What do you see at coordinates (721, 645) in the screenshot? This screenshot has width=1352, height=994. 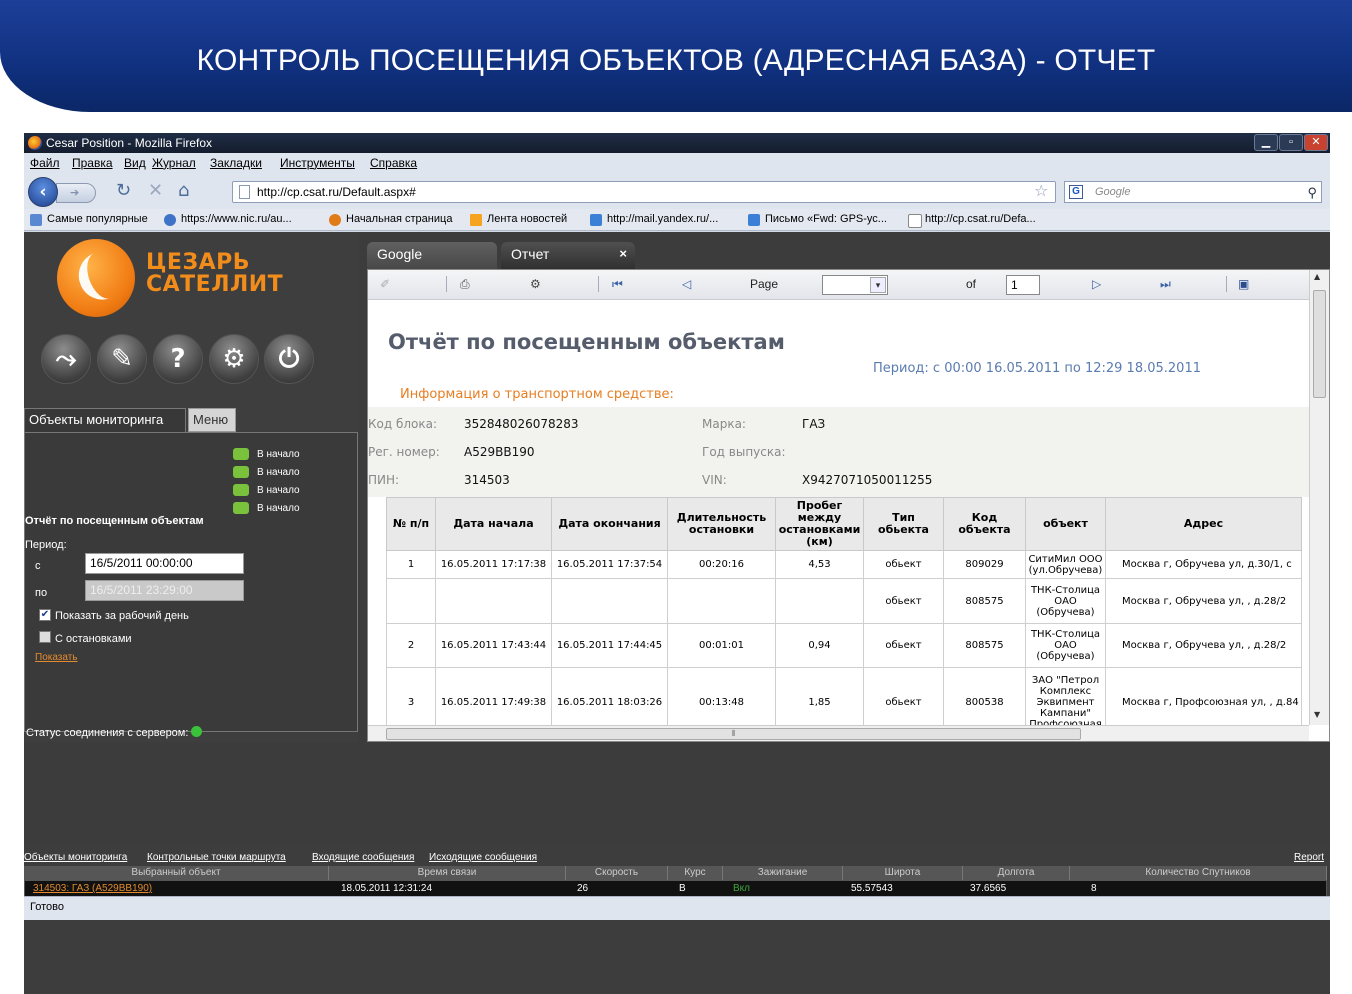 I see `table-cell: 00:01:01` at bounding box center [721, 645].